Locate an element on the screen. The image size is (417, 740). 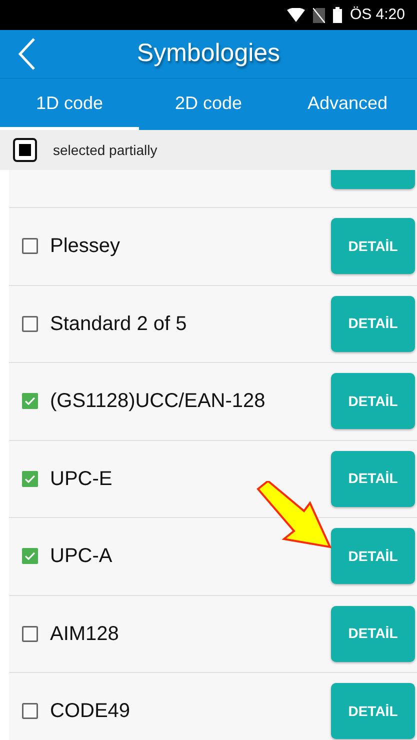
symbology-name: Standard 2 of 5 is located at coordinates (119, 324).